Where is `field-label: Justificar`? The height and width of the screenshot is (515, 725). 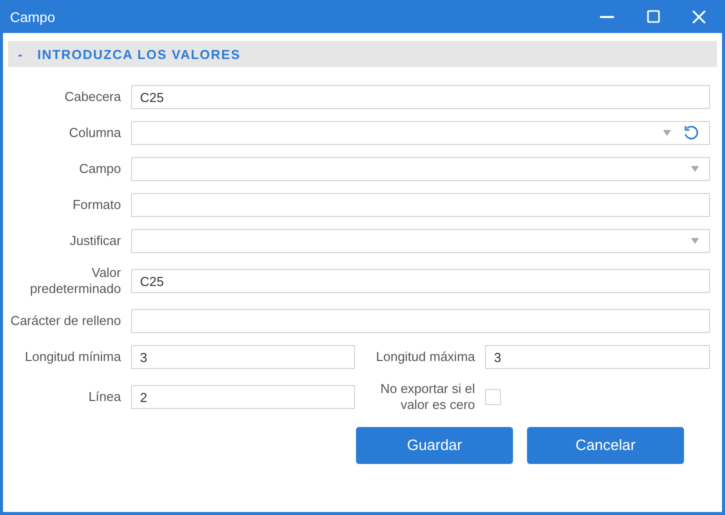
field-label: Justificar is located at coordinates (94, 241).